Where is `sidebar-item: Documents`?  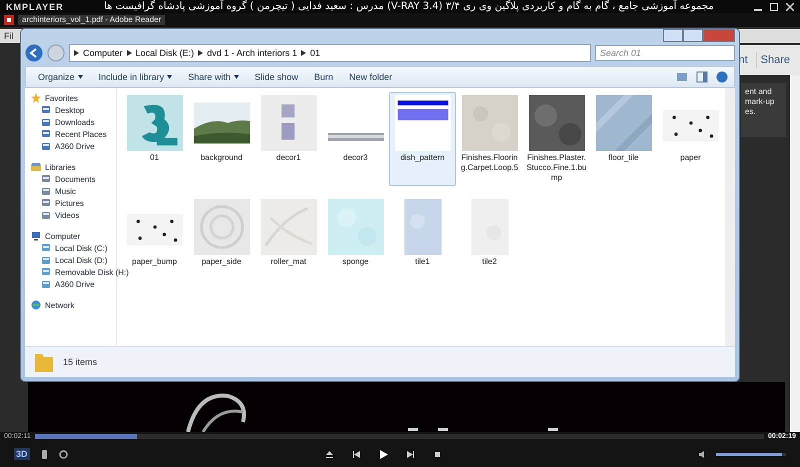
sidebar-item: Documents is located at coordinates (63, 179).